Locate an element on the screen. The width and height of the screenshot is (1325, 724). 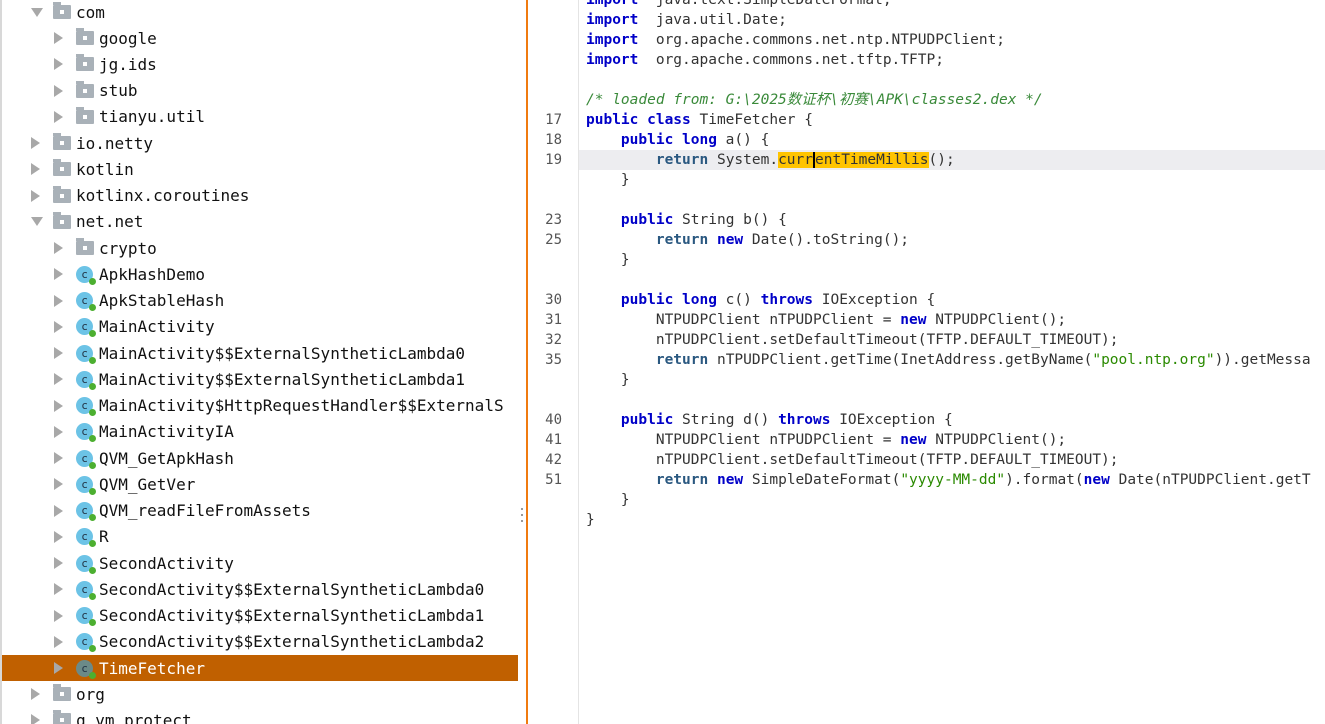
current-code-line: return System.curr entTimeMillis(); is located at coordinates (952, 160).